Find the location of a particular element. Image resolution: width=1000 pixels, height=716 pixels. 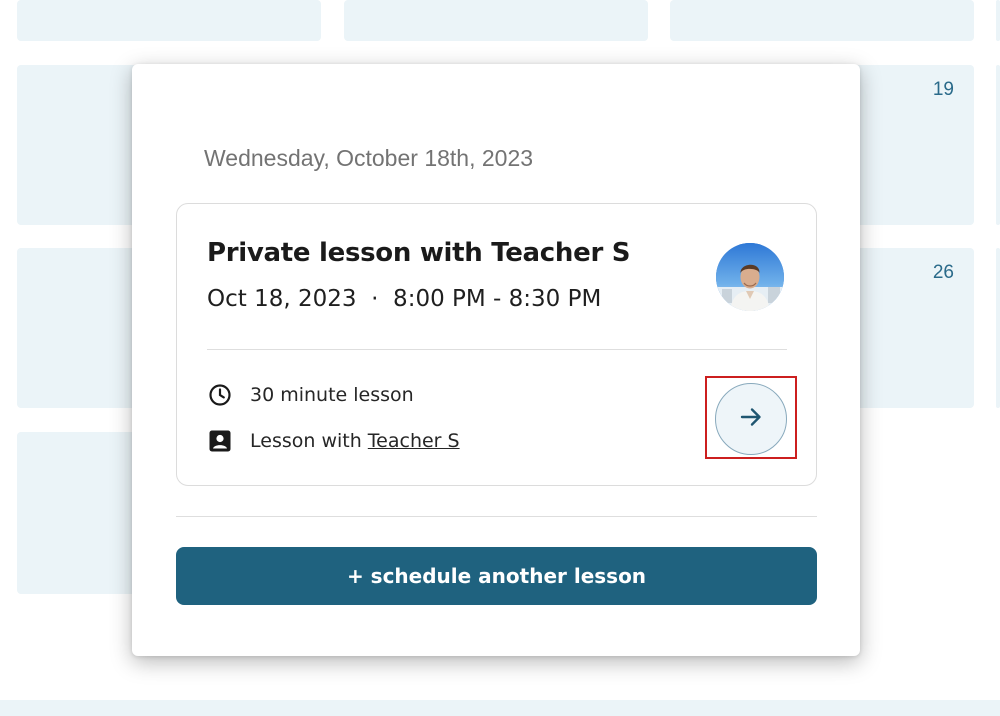

teacher-link: Teacher S is located at coordinates (414, 441).